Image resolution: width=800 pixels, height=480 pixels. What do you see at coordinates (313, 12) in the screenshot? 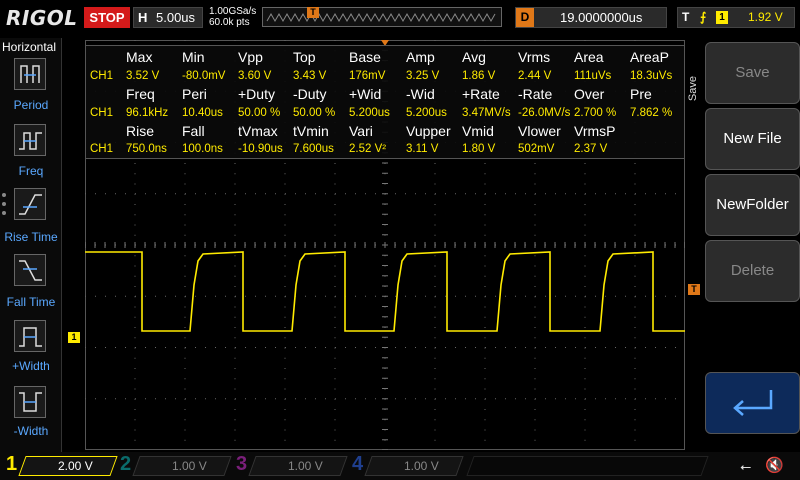
I see `trigger-position-marker: T` at bounding box center [313, 12].